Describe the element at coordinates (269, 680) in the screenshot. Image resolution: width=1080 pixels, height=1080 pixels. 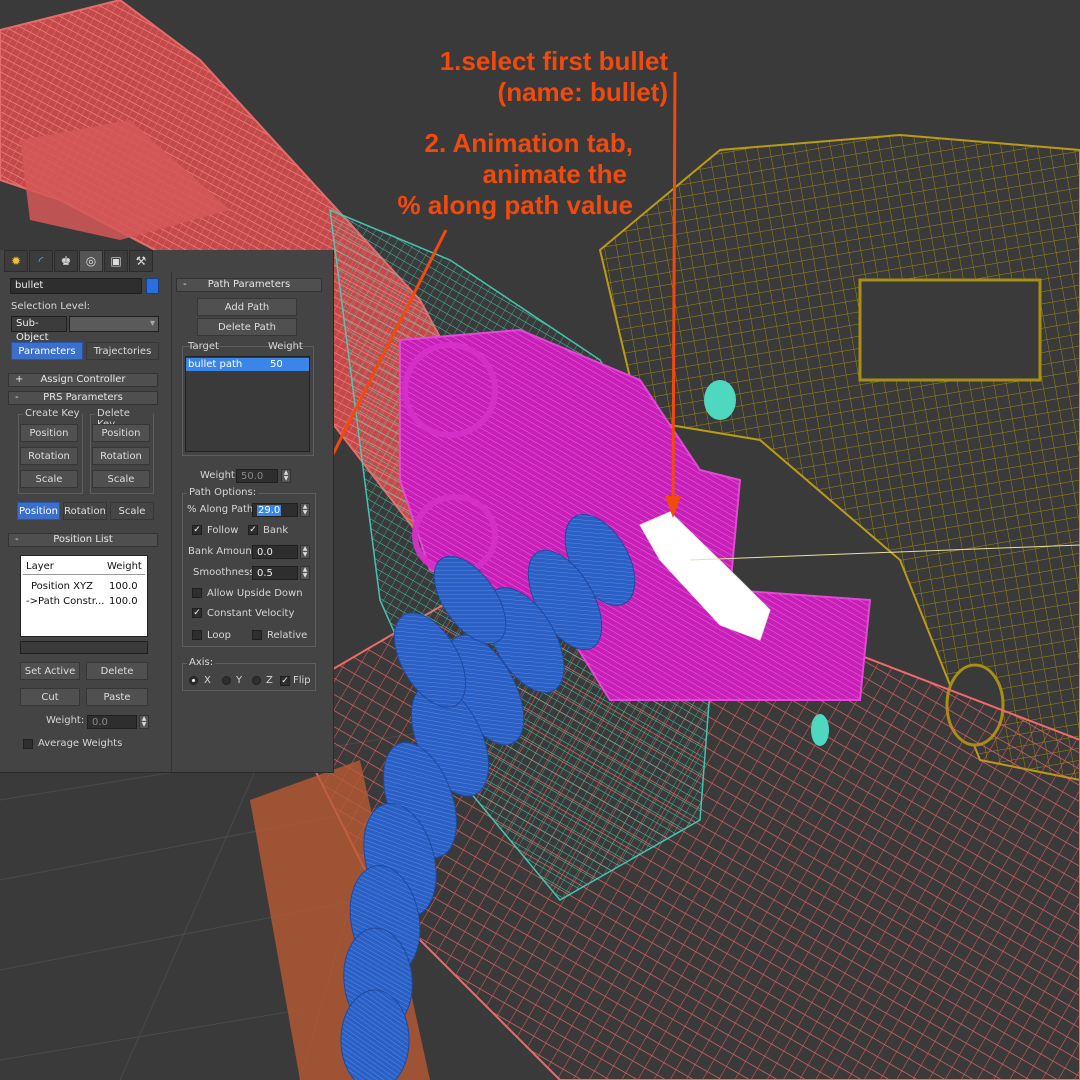
I see `axis-z-label: Z` at that location.